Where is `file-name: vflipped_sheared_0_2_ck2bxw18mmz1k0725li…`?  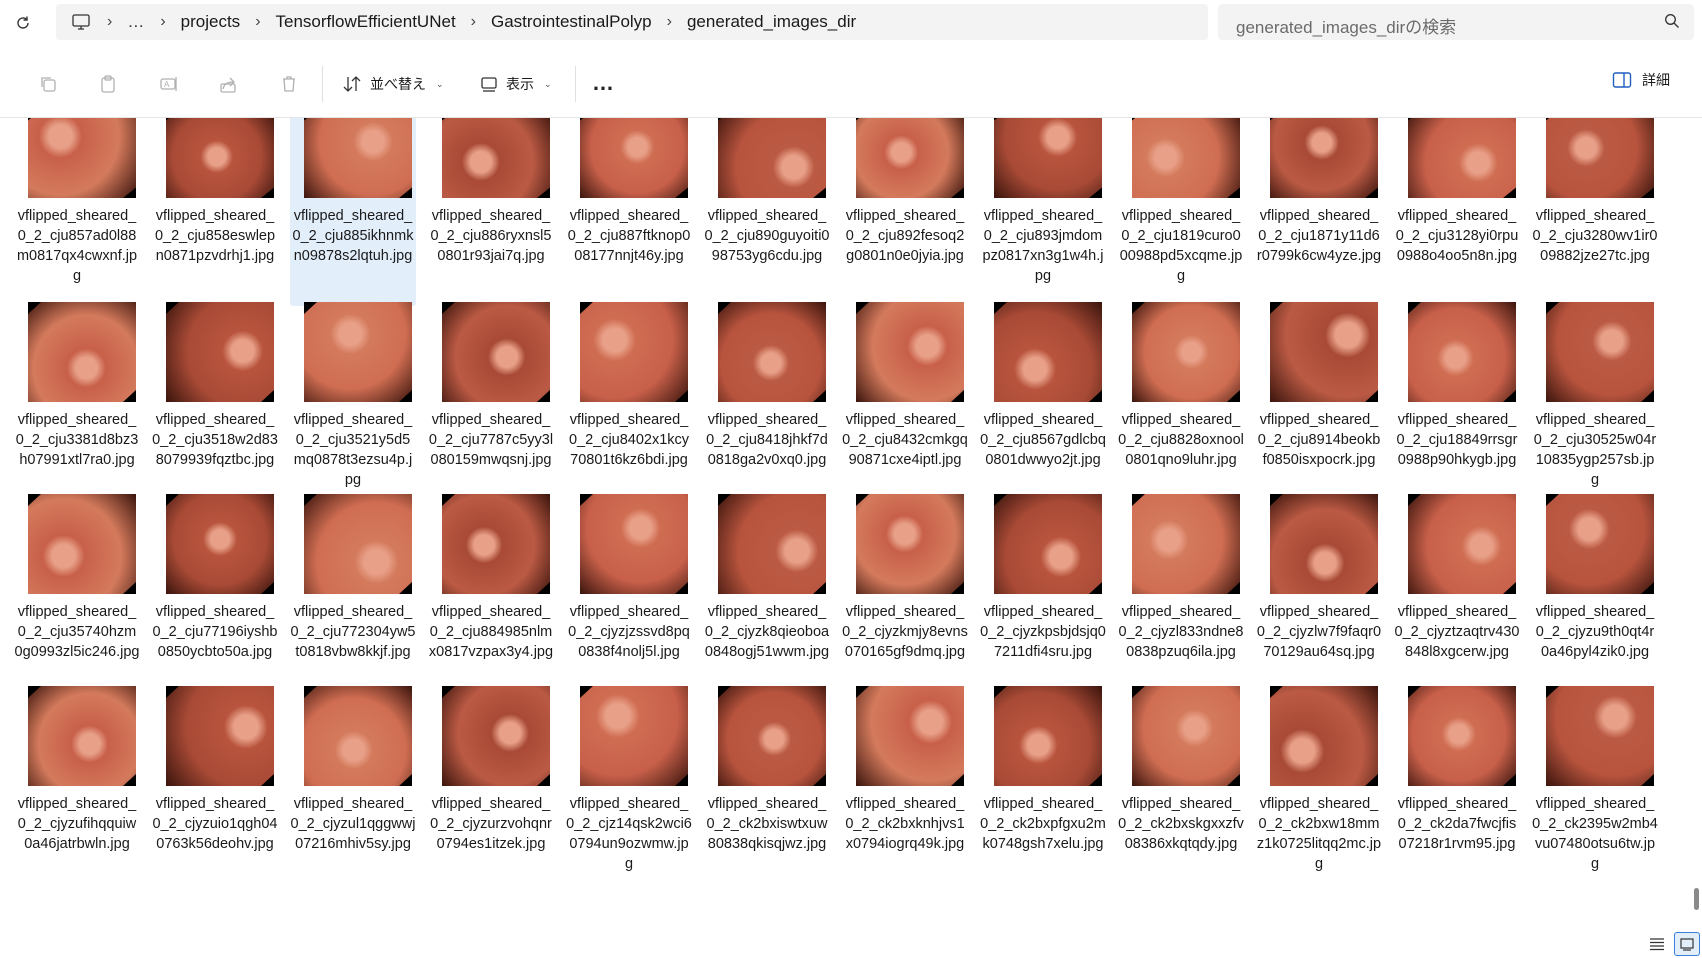
file-name: vflipped_sheared_0_2_ck2bxw18mmz1k0725li… is located at coordinates (1319, 834).